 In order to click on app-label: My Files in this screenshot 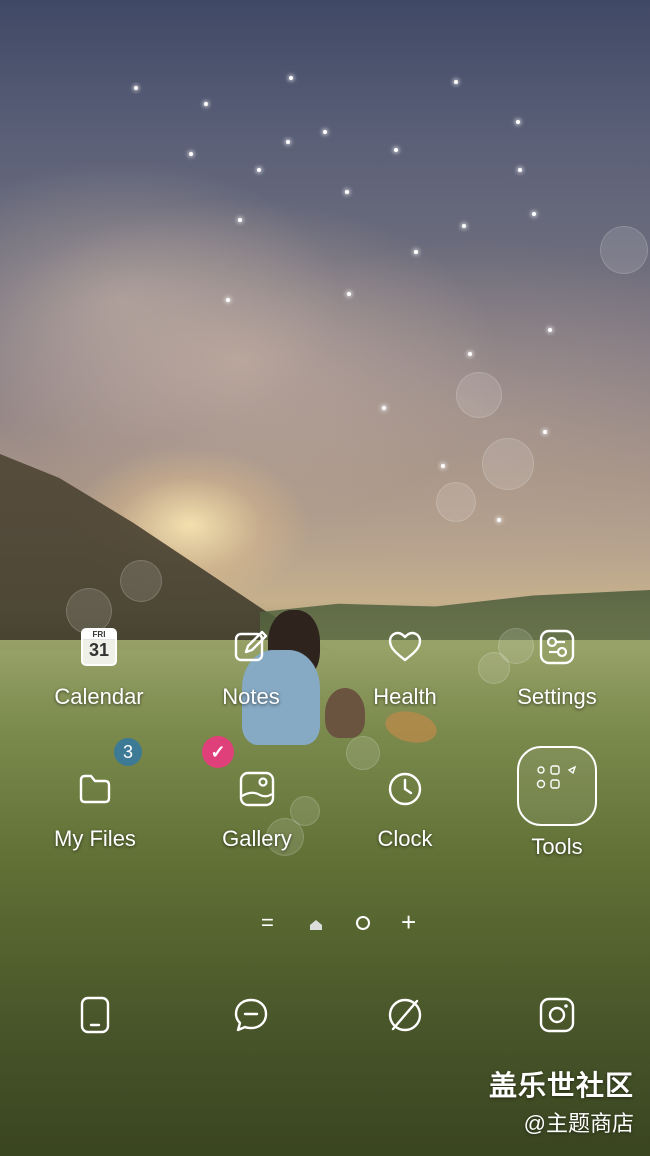, I will do `click(95, 838)`.